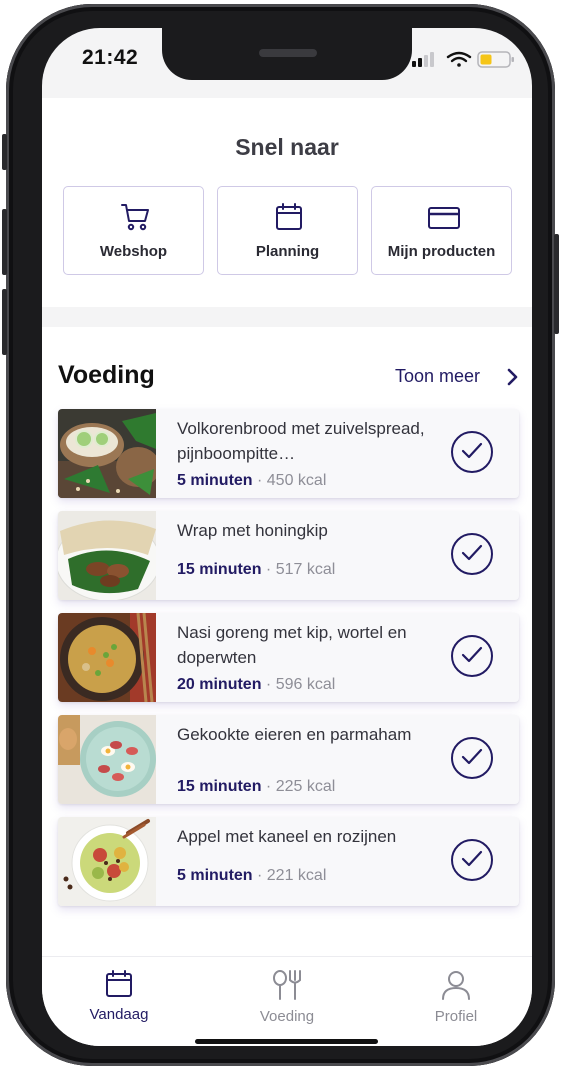  What do you see at coordinates (4, 152) in the screenshot?
I see `mute-switch` at bounding box center [4, 152].